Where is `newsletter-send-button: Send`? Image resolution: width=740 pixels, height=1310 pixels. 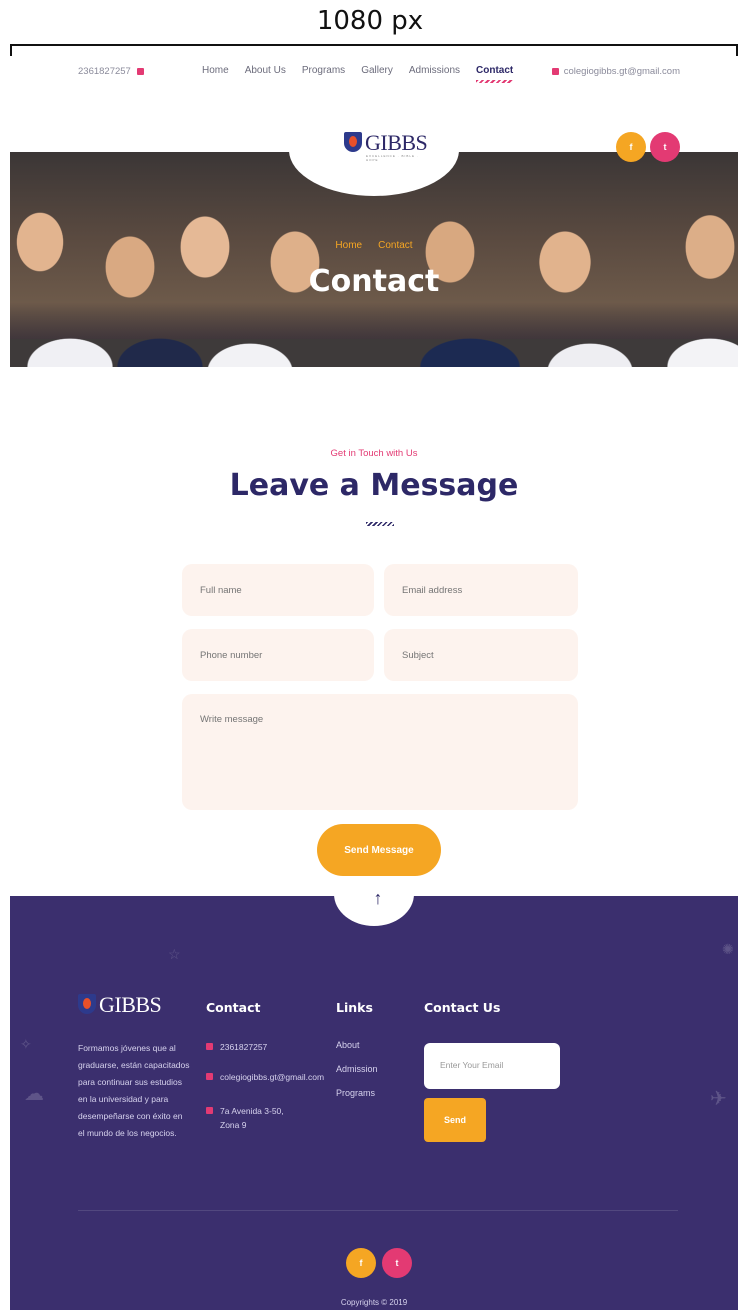
newsletter-send-button: Send is located at coordinates (455, 1120).